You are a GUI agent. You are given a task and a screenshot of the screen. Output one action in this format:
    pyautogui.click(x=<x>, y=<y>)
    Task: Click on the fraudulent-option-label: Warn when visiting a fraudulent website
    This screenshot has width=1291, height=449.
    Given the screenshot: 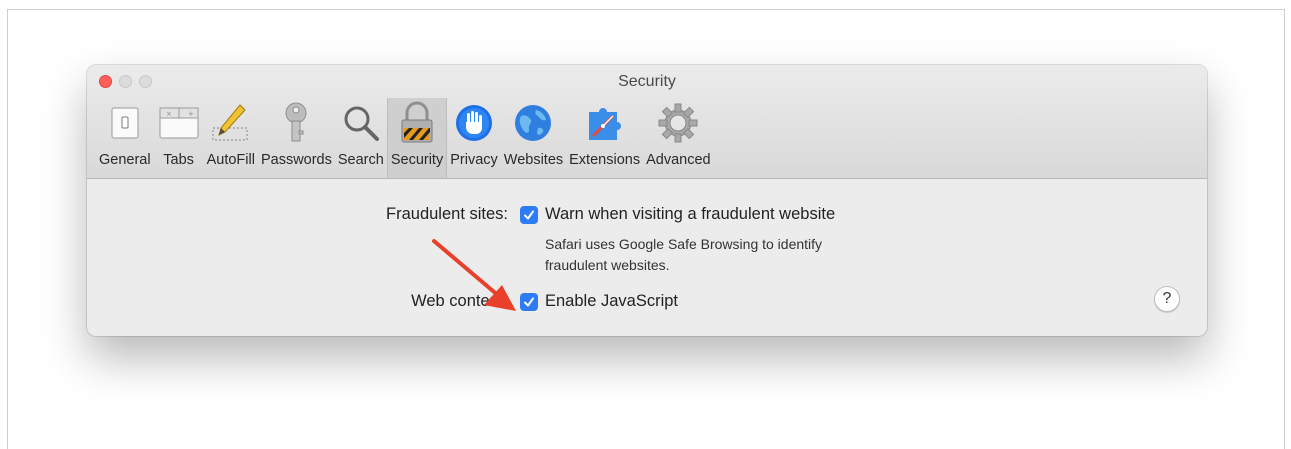 What is the action you would take?
    pyautogui.click(x=690, y=214)
    